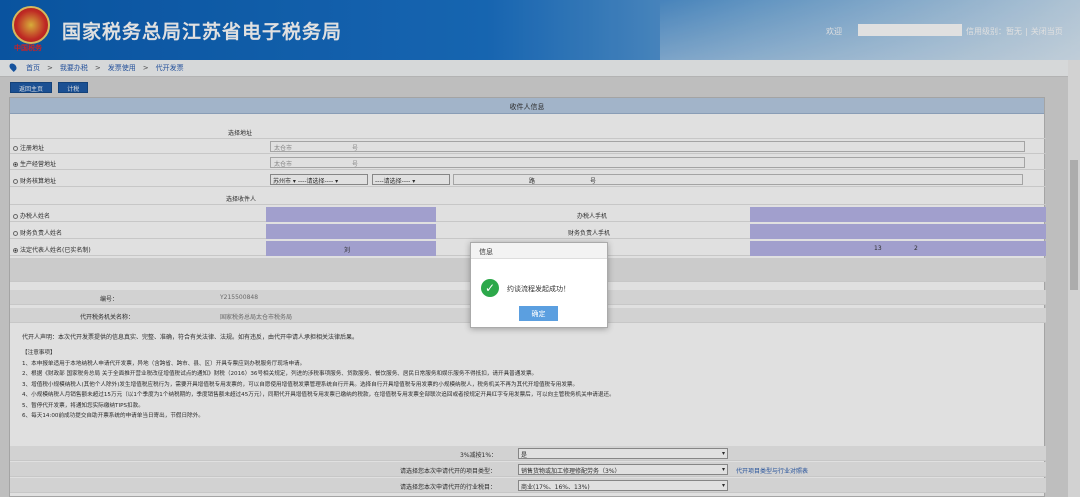 The image size is (1080, 497). I want to click on dialog-message: 约谈流程发起成功！, so click(538, 289).